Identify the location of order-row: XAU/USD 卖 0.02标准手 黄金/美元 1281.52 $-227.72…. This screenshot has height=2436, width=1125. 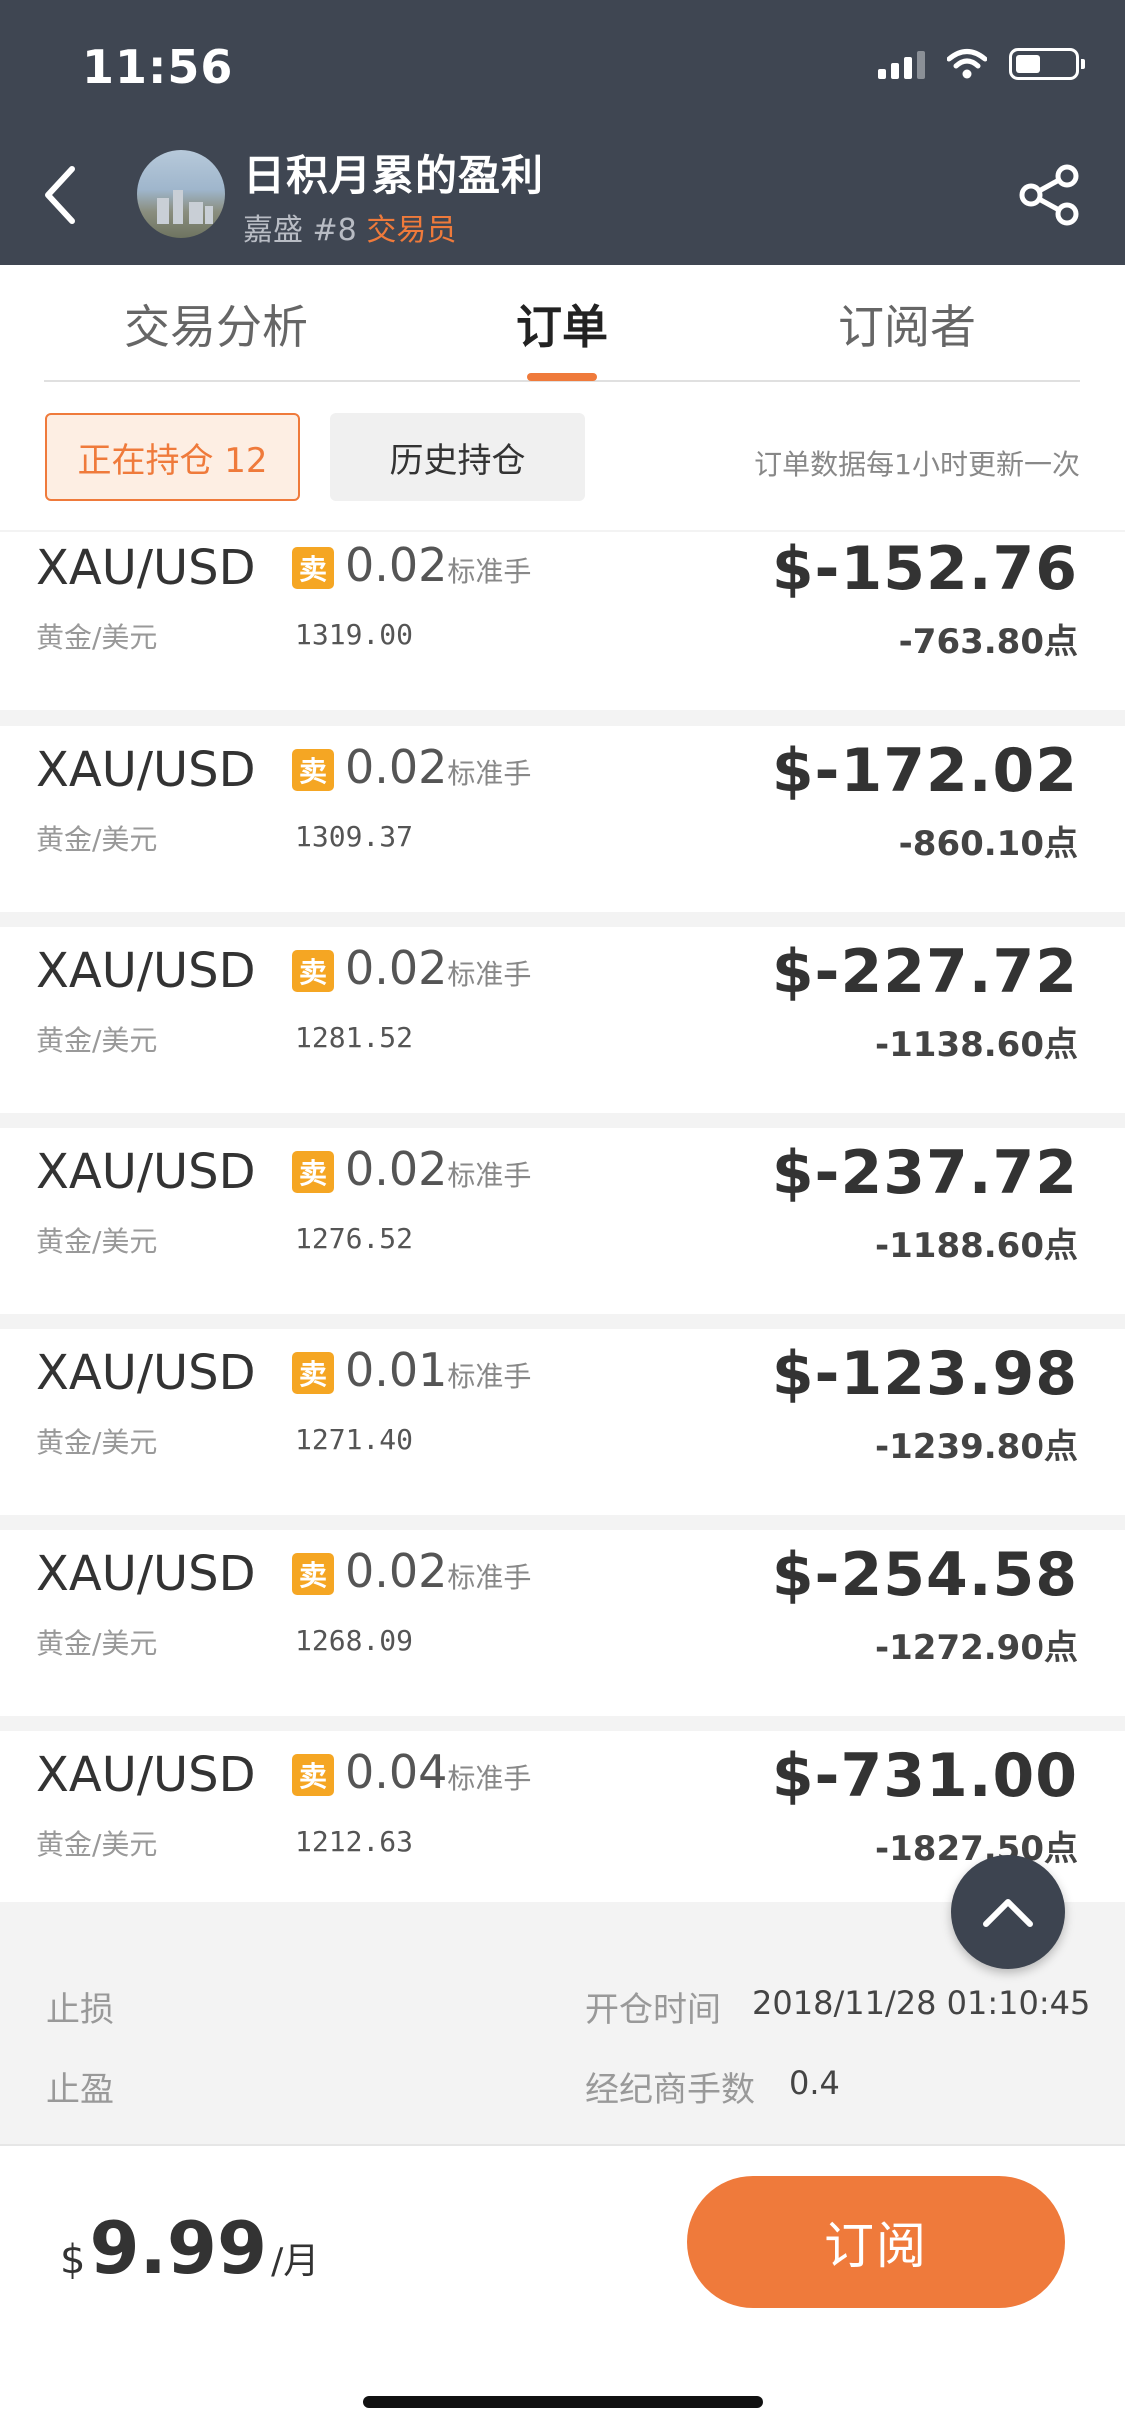
(562, 1020).